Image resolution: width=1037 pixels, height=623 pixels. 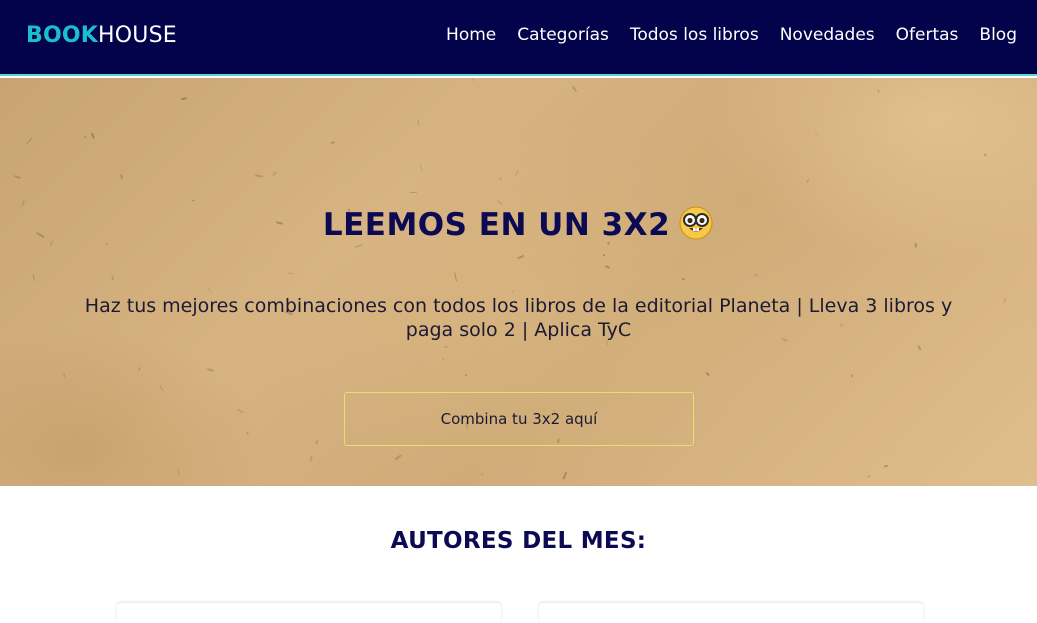 I want to click on brand-logo-part1: BOOK, so click(x=62, y=35).